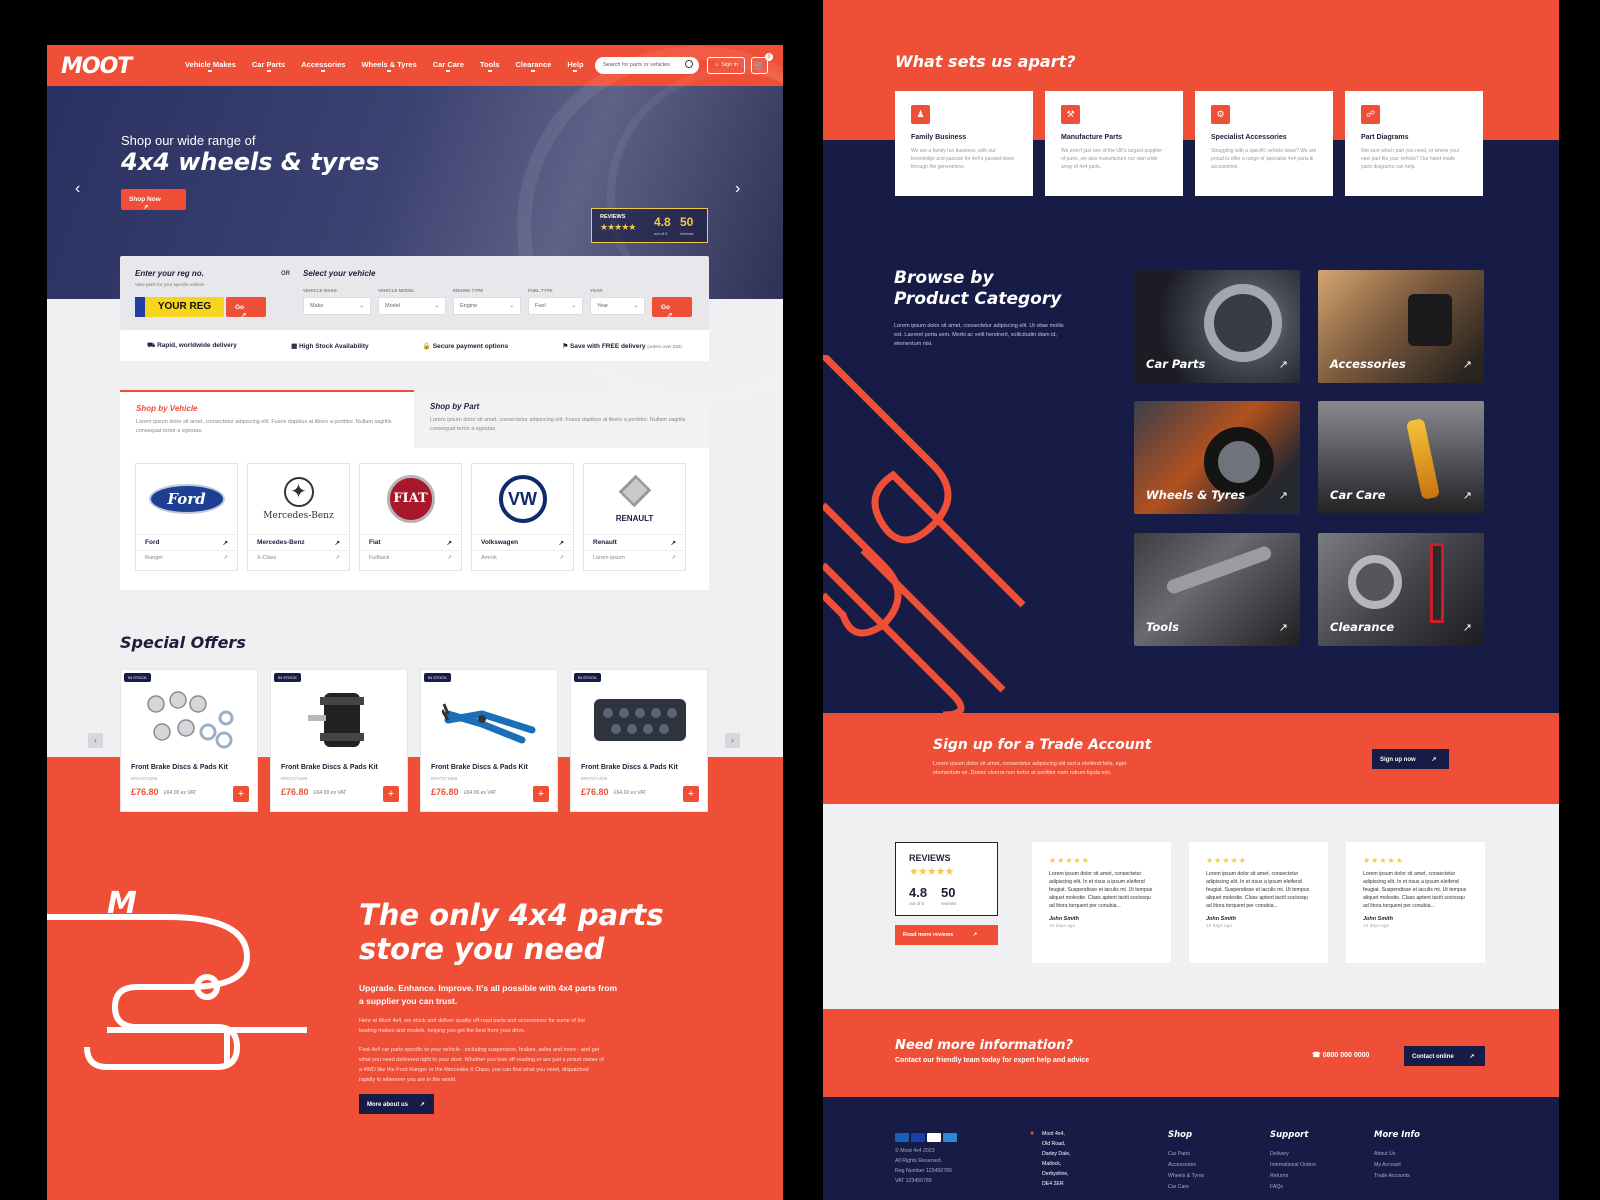  I want to click on product-ex-vat: £64.00 ex VAT, so click(180, 793).